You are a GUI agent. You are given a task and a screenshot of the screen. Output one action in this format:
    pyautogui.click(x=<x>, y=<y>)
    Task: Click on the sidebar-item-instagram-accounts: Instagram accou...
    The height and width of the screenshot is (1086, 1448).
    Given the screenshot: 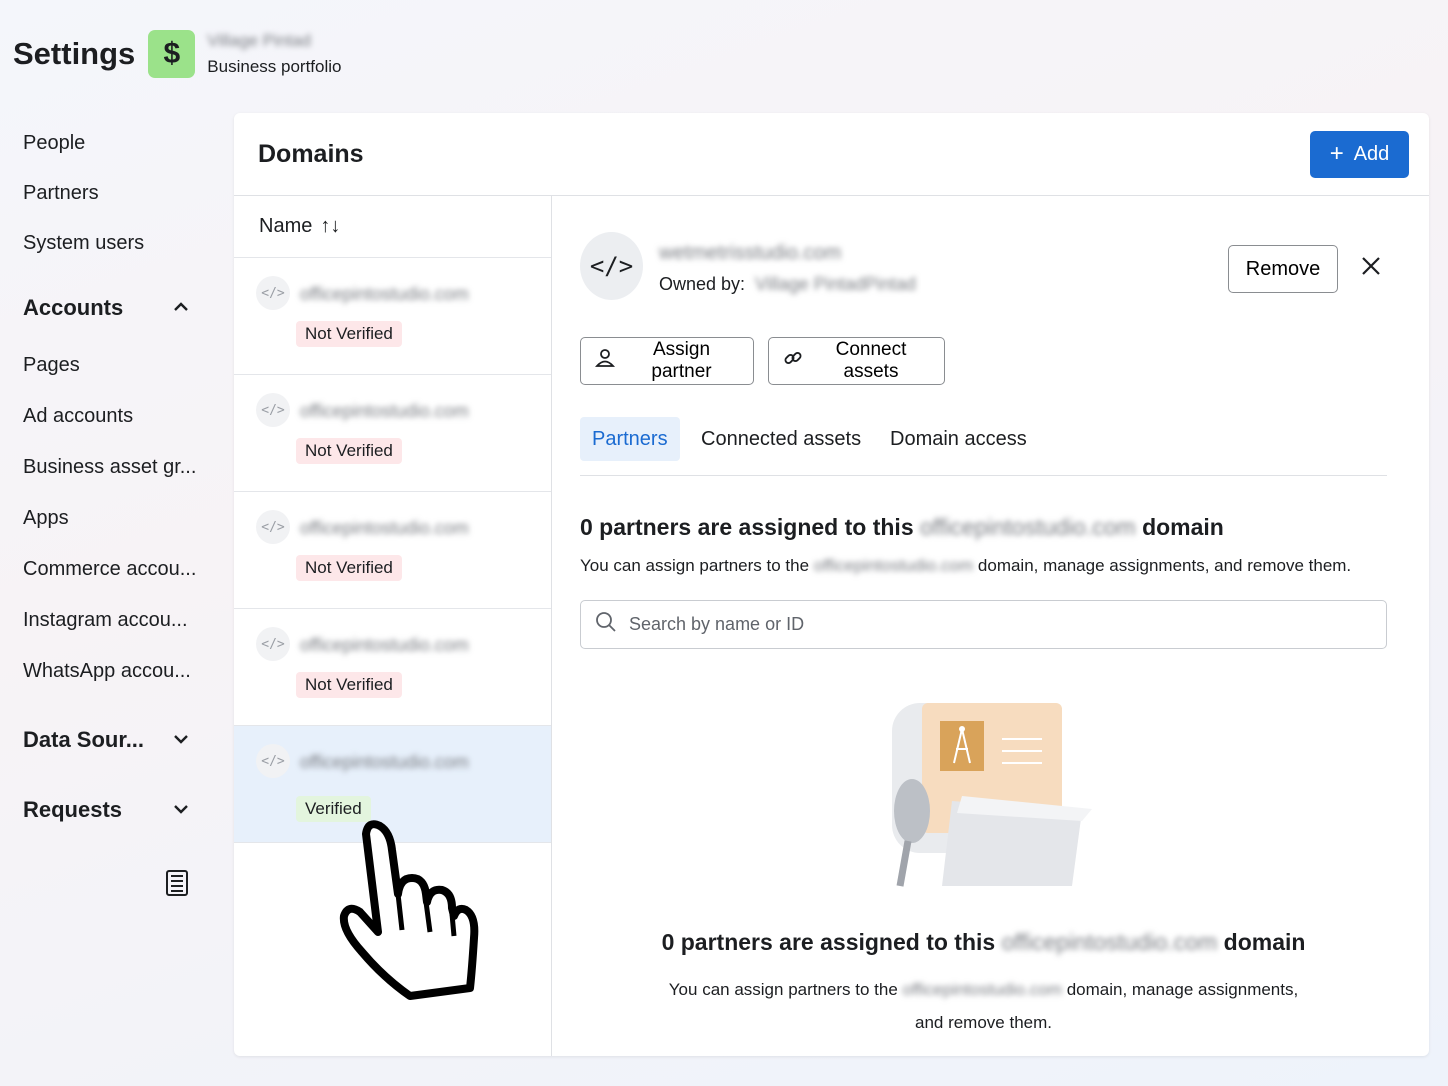 What is the action you would take?
    pyautogui.click(x=113, y=620)
    